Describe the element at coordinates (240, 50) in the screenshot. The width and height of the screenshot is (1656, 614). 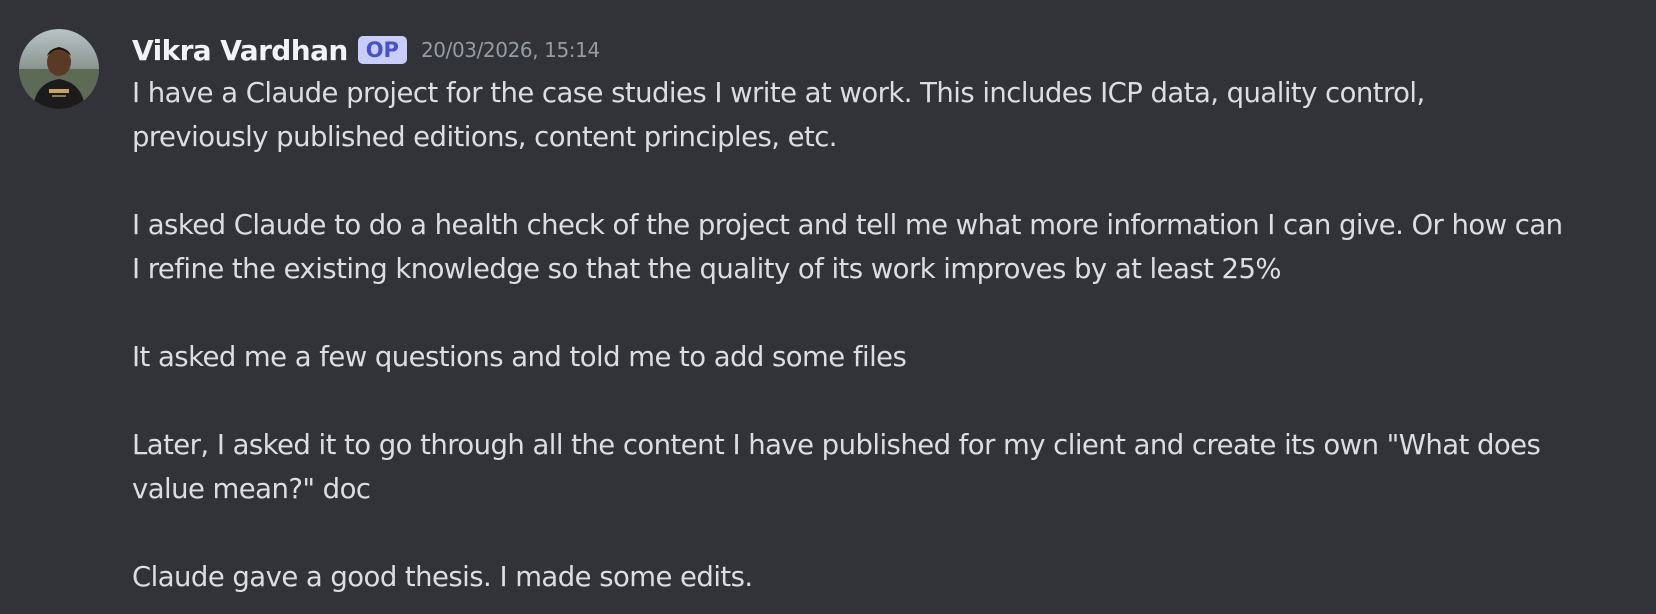
I see `author-name: Vikra Vardhan` at that location.